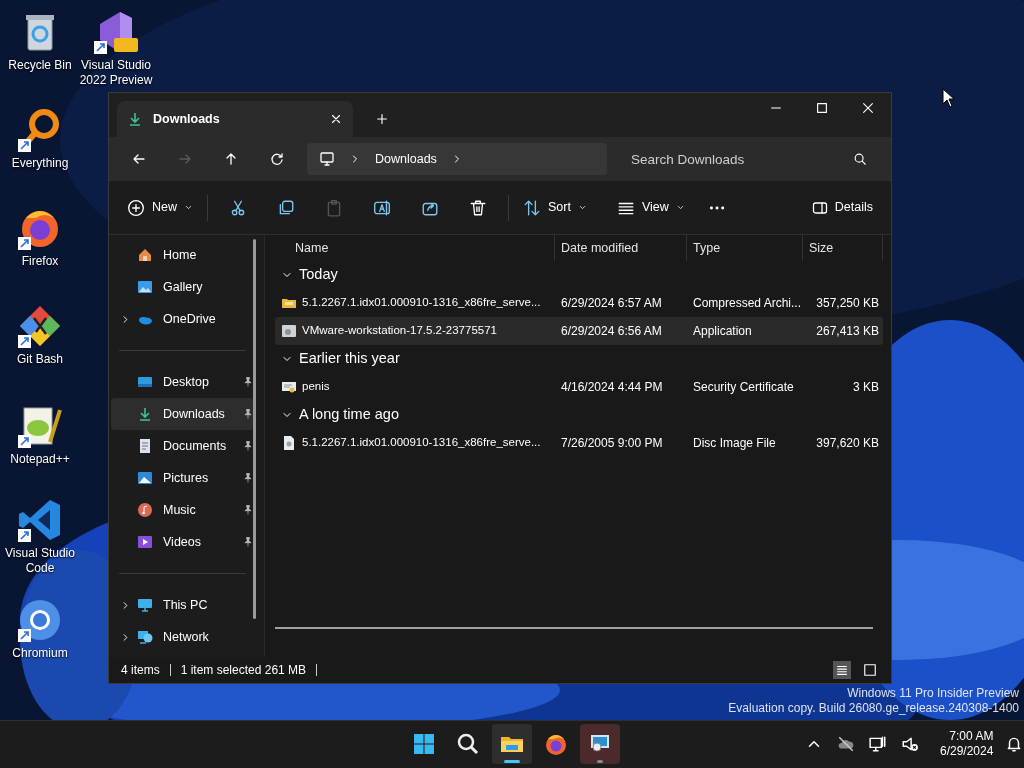  What do you see at coordinates (349, 415) in the screenshot?
I see `group-header: A long time ago` at bounding box center [349, 415].